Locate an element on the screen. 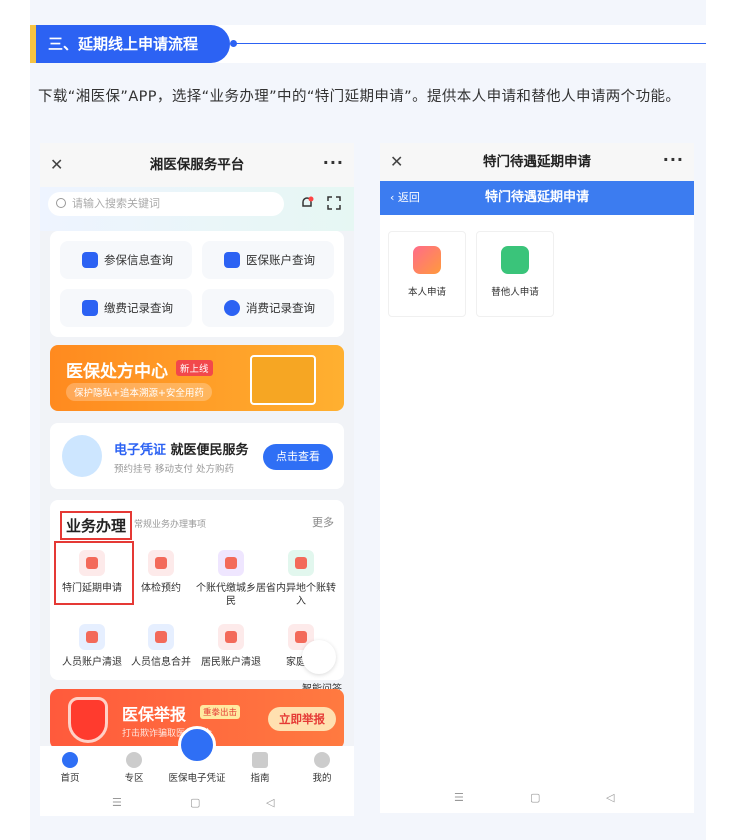  checkup-item: 体检预约 is located at coordinates (161, 572).